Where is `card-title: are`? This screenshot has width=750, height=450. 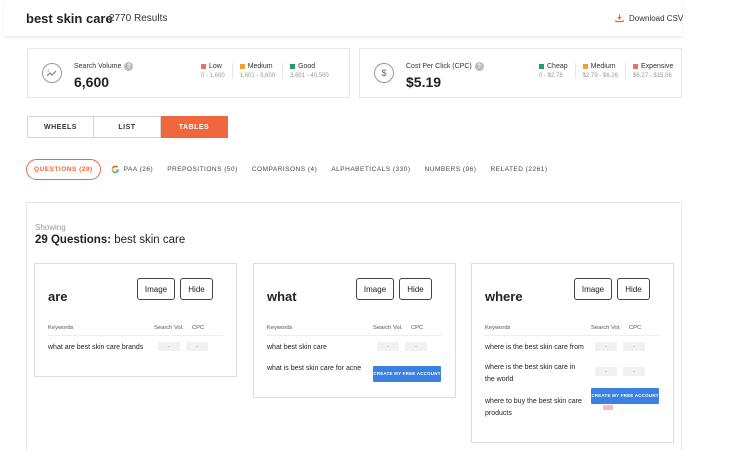 card-title: are is located at coordinates (58, 296).